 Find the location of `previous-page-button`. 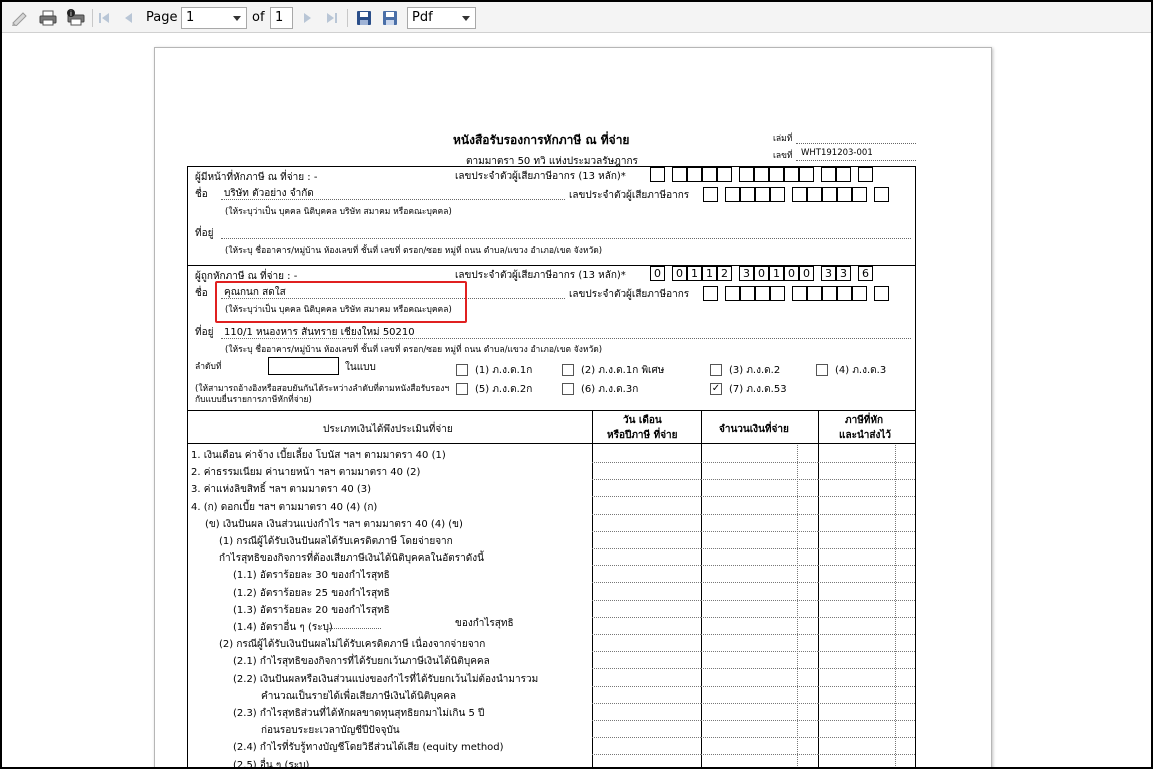

previous-page-button is located at coordinates (128, 18).